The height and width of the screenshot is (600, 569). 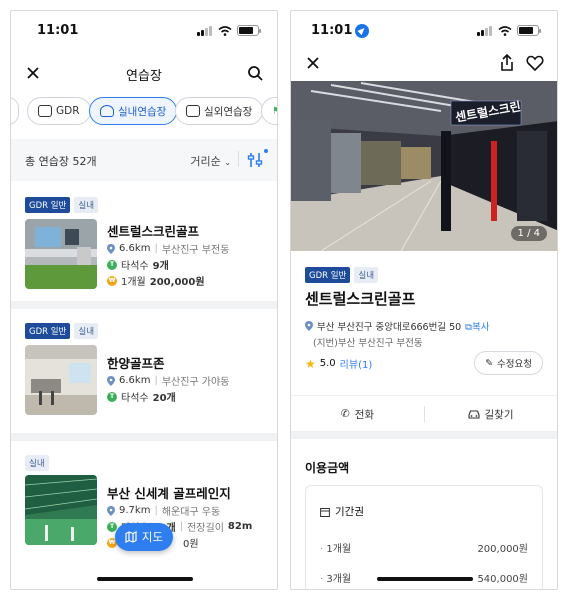 I want to click on pencil-icon: ✎, so click(x=489, y=363).